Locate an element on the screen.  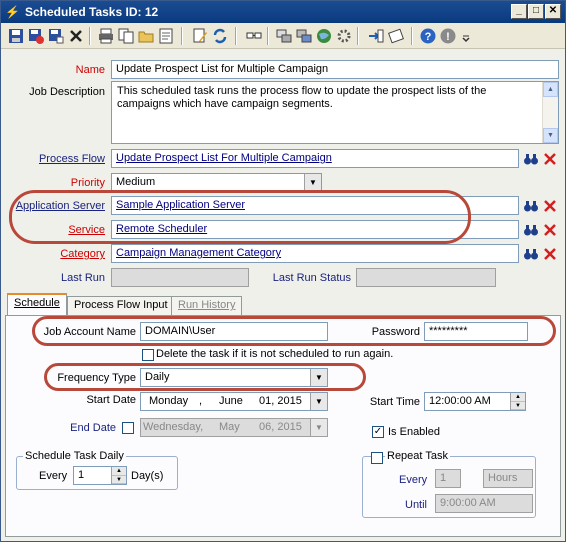
every-days-value: 1 is located at coordinates (81, 475).